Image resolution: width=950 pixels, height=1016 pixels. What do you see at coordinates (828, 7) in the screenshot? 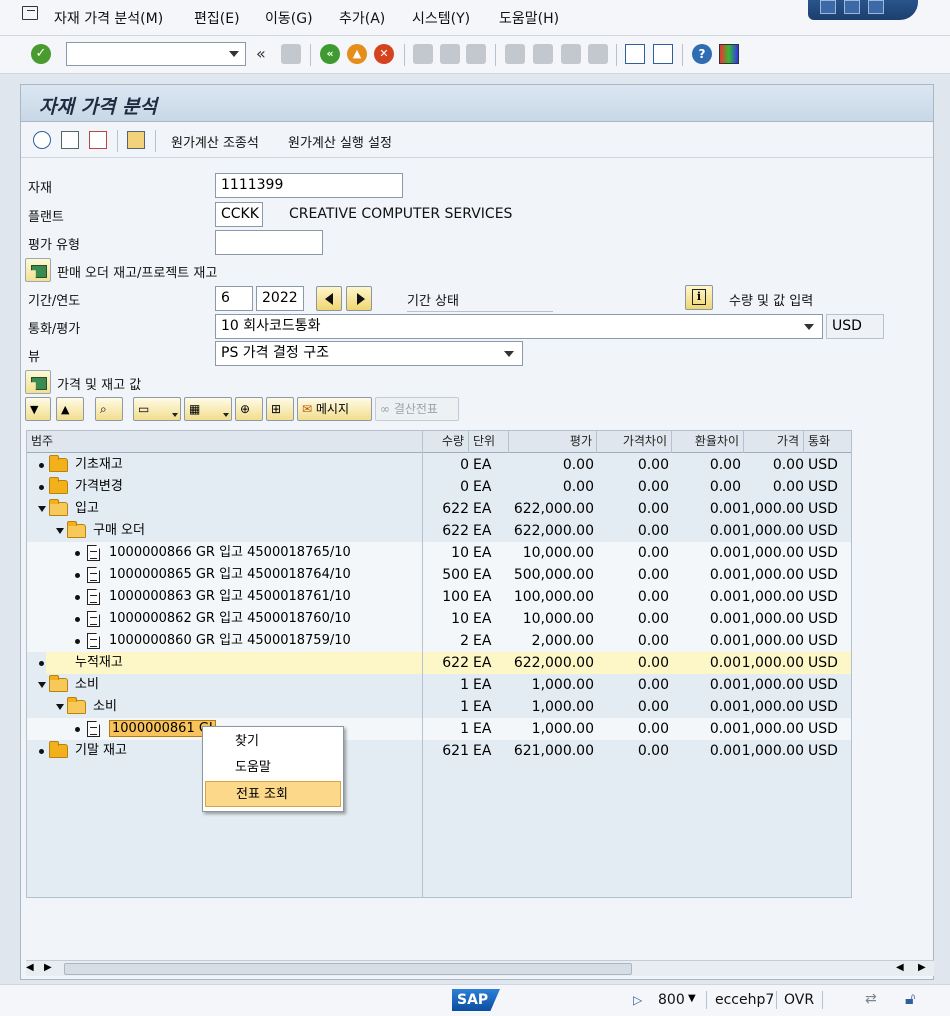
I see `minimize-icon` at bounding box center [828, 7].